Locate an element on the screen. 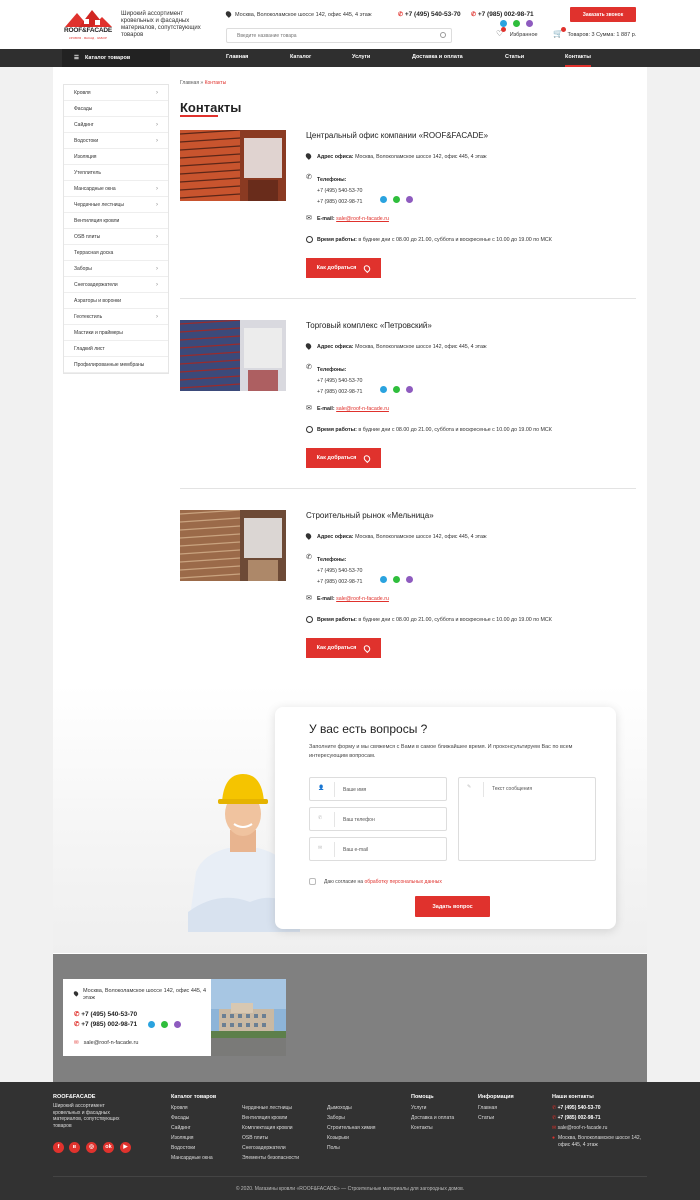  breadcrumb-home: Главная is located at coordinates (189, 83).